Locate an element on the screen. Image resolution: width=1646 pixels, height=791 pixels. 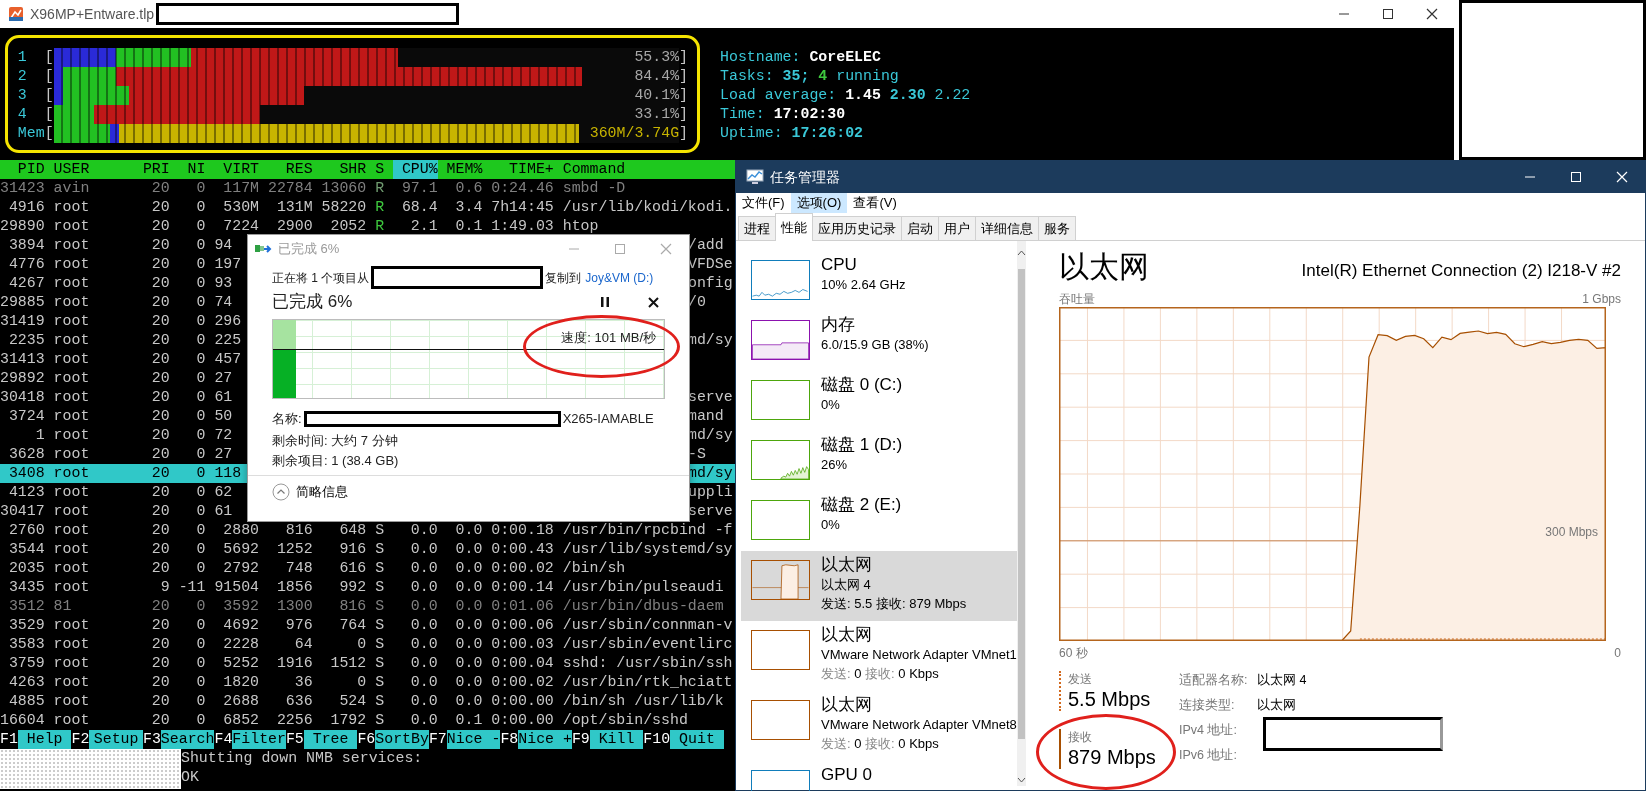
chevron-up-icon is located at coordinates (281, 492).